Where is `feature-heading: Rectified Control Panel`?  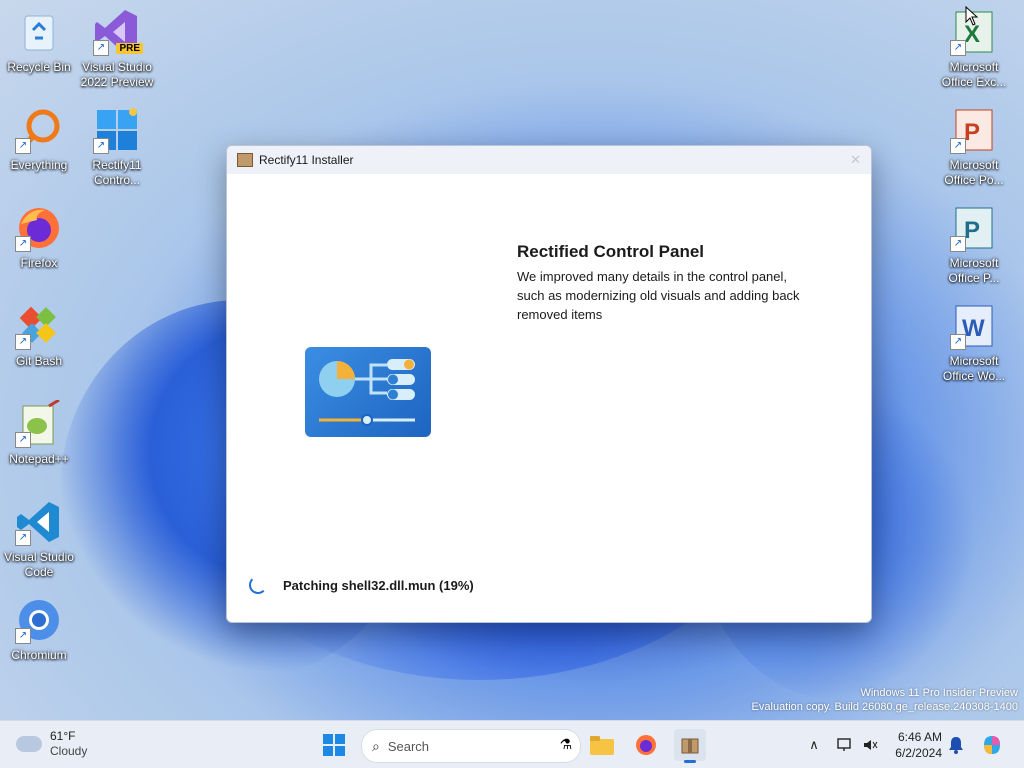
feature-heading: Rectified Control Panel is located at coordinates (611, 251).